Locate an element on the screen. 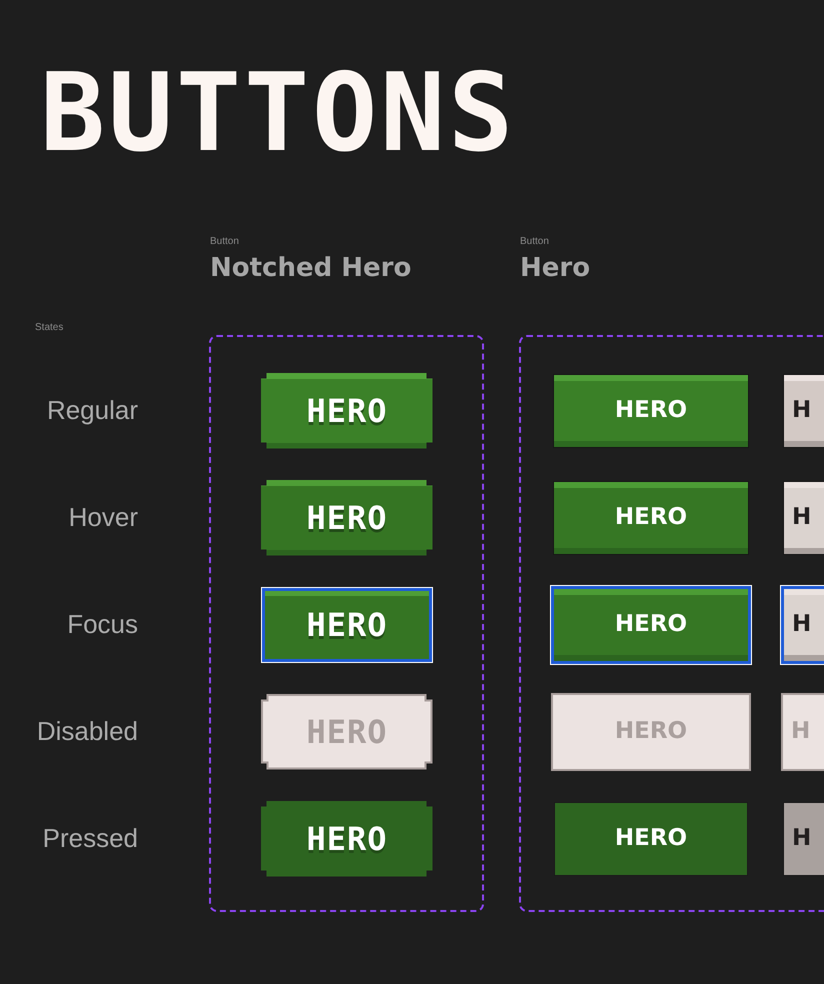  states-label: States is located at coordinates (49, 328).